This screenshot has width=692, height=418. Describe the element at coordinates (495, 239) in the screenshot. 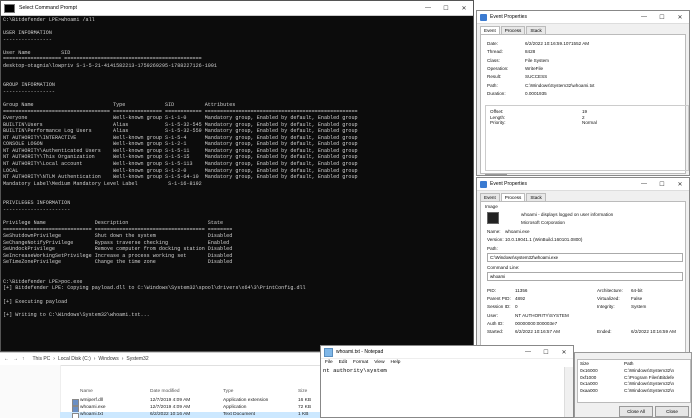

I see `version-label: Version:` at that location.